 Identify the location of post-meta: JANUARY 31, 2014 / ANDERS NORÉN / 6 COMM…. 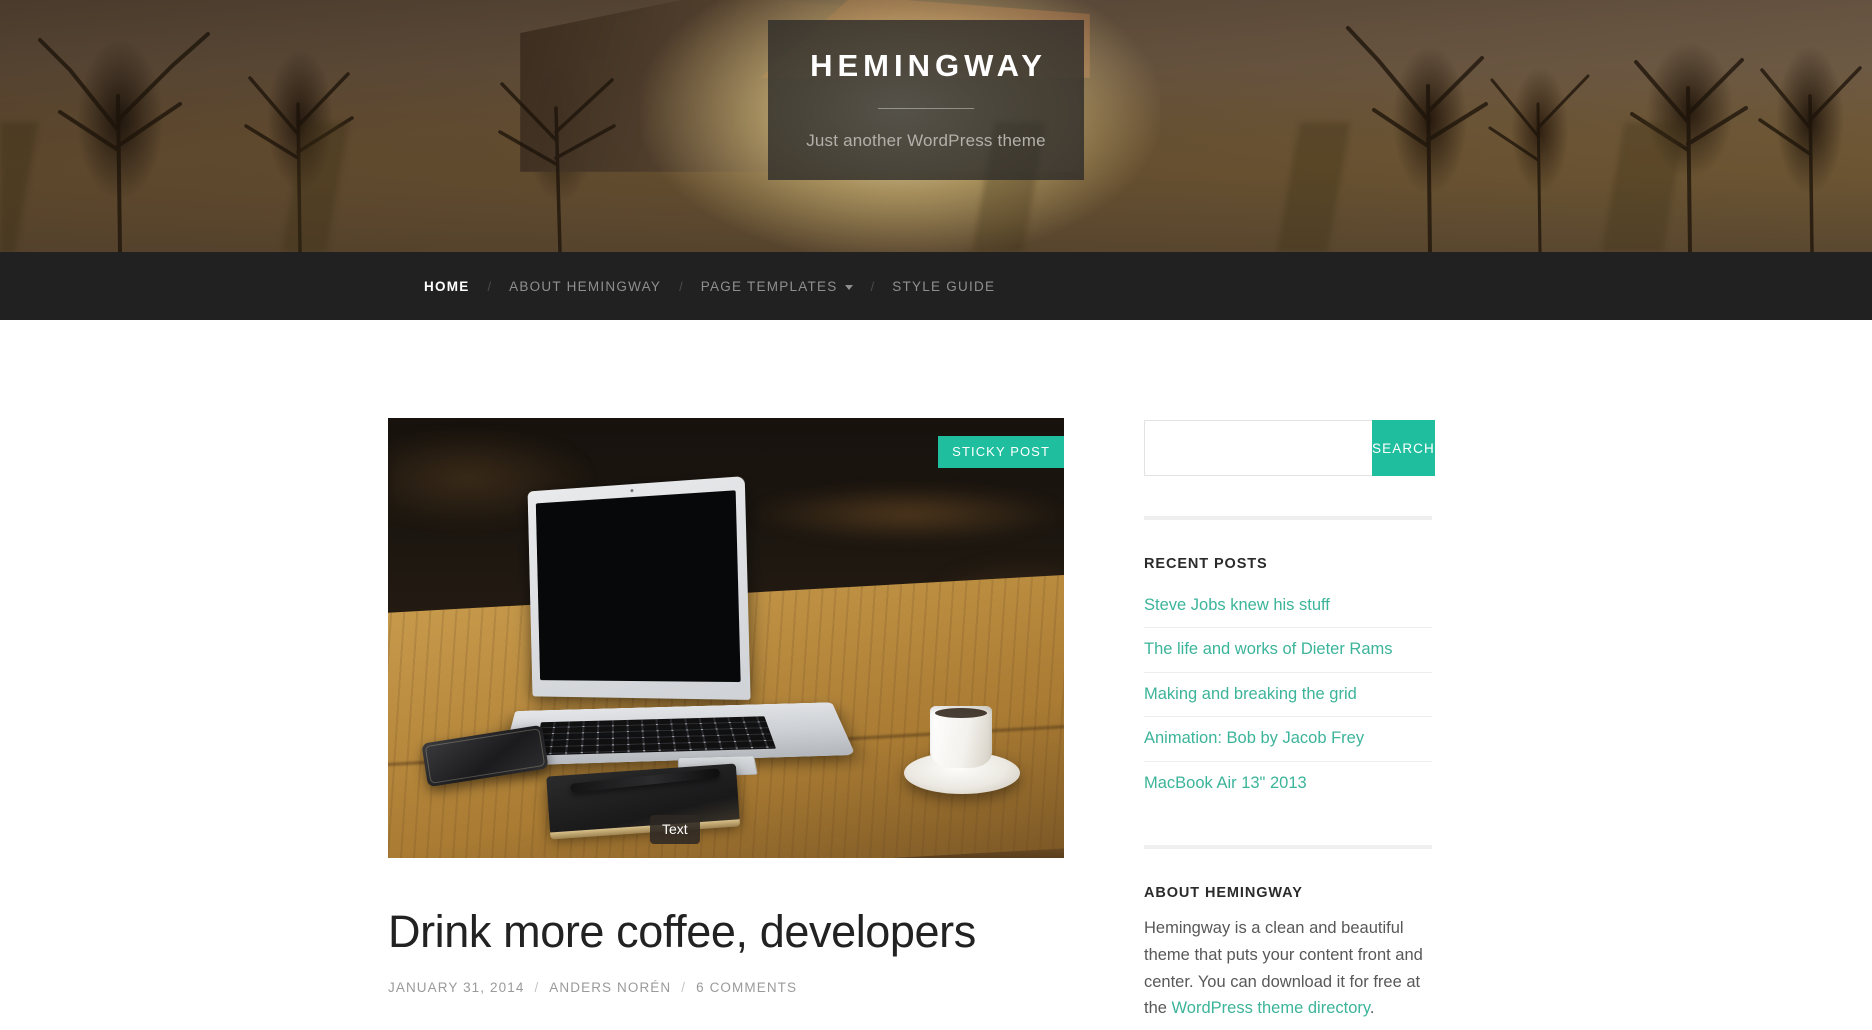
(726, 987).